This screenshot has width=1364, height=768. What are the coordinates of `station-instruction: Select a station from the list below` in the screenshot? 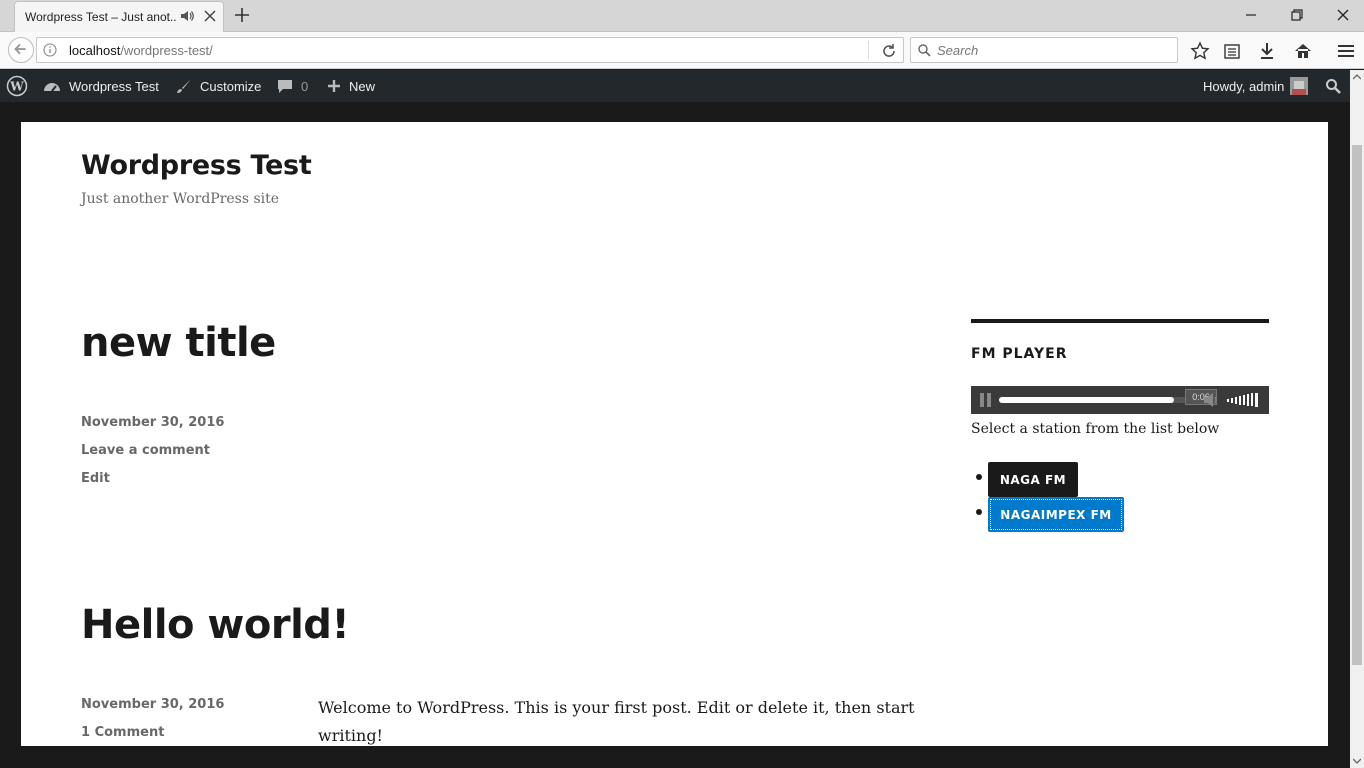 It's located at (1095, 429).